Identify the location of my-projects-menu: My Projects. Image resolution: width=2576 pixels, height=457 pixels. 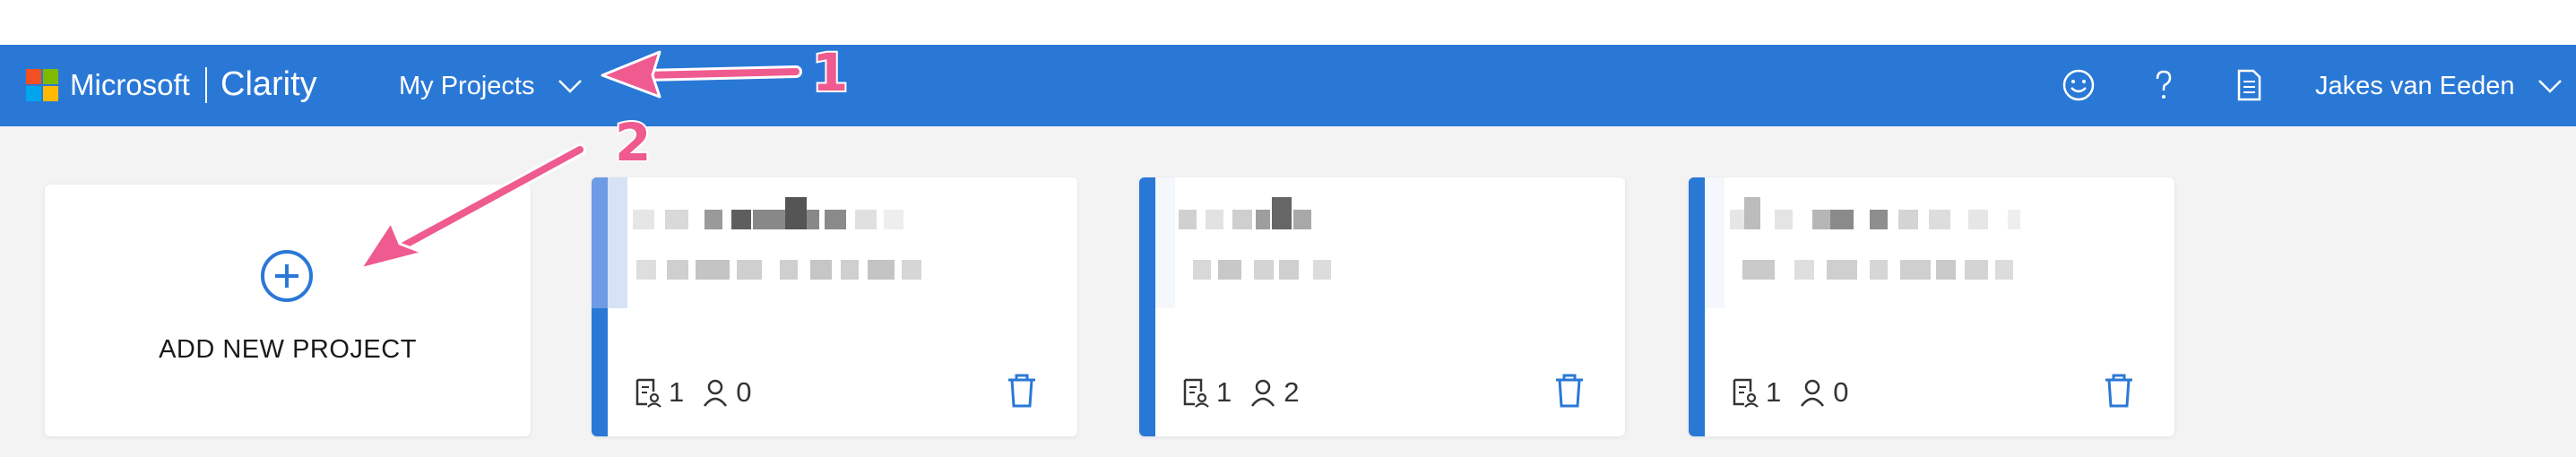
(491, 86).